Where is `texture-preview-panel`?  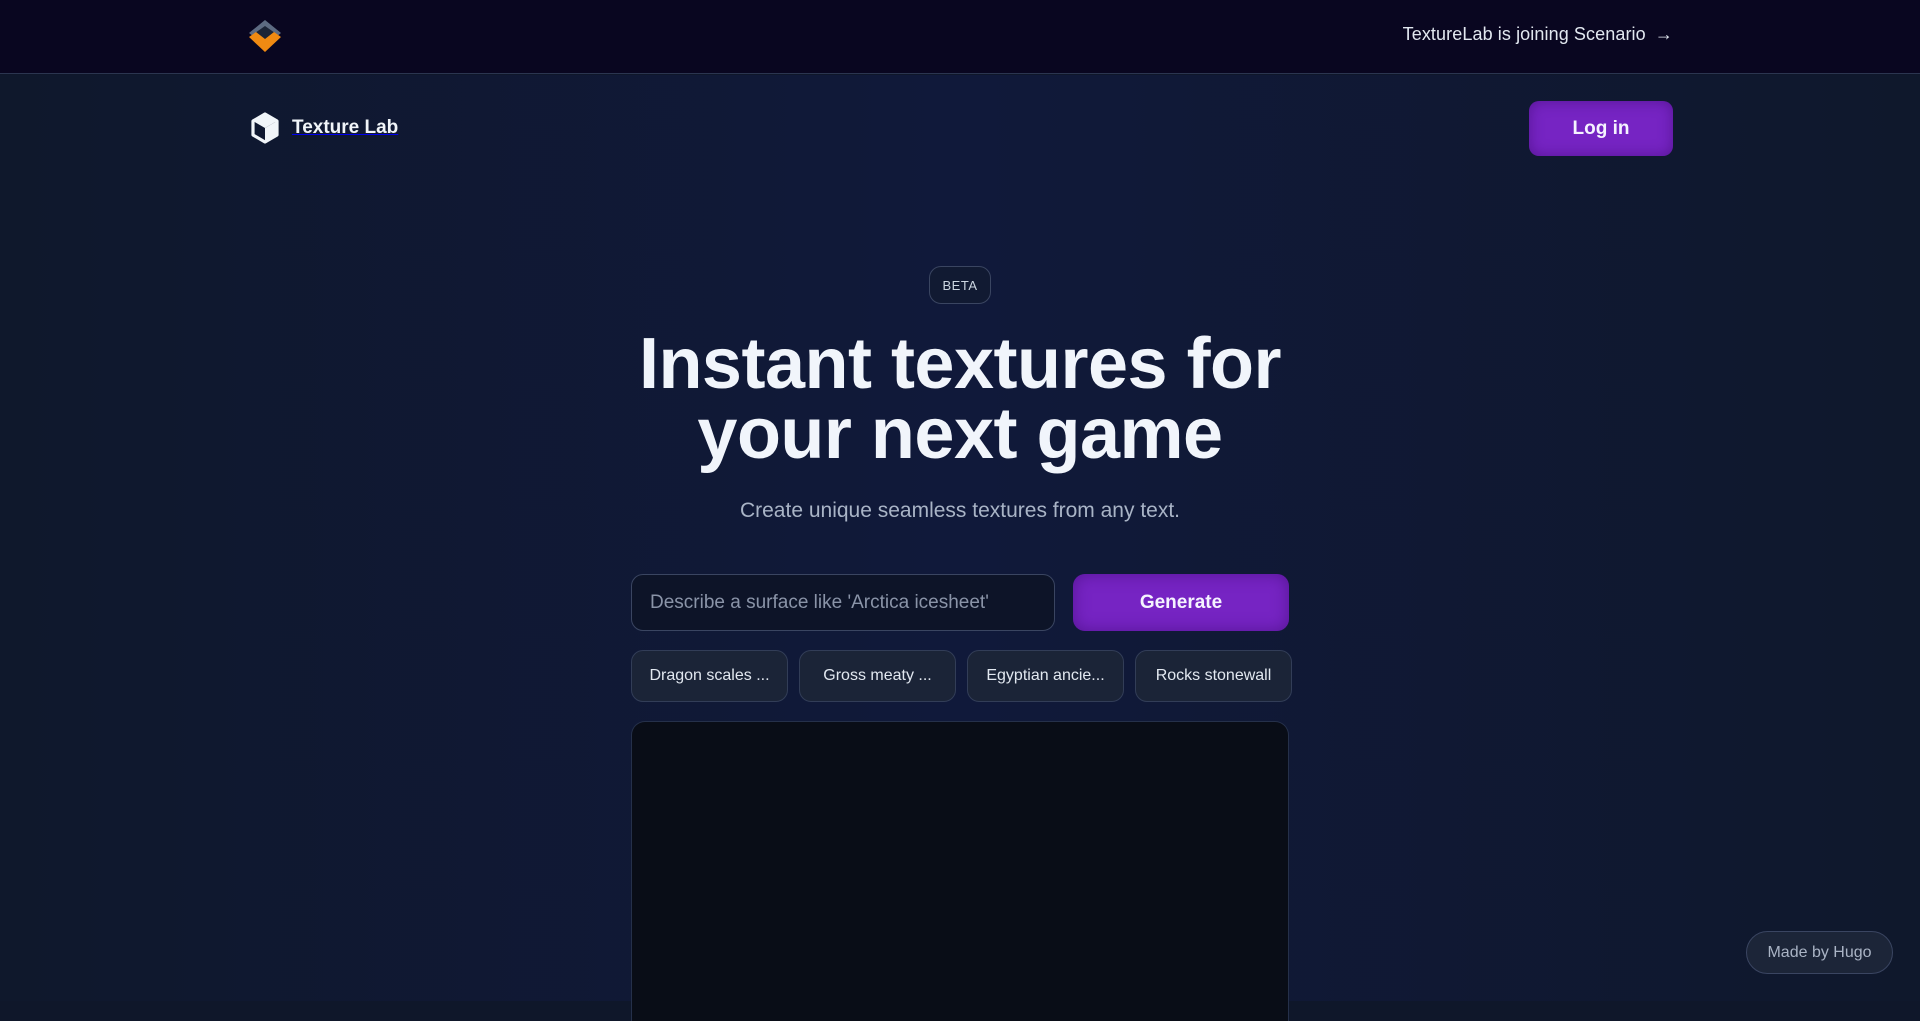
texture-preview-panel is located at coordinates (960, 871).